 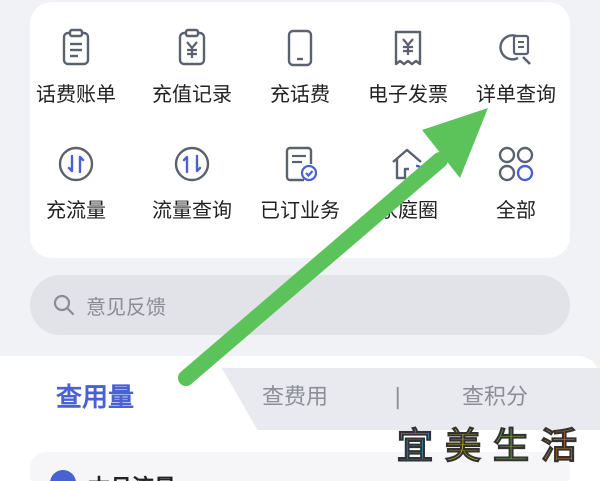 I want to click on search-placeholder: 意见反馈, so click(x=126, y=306).